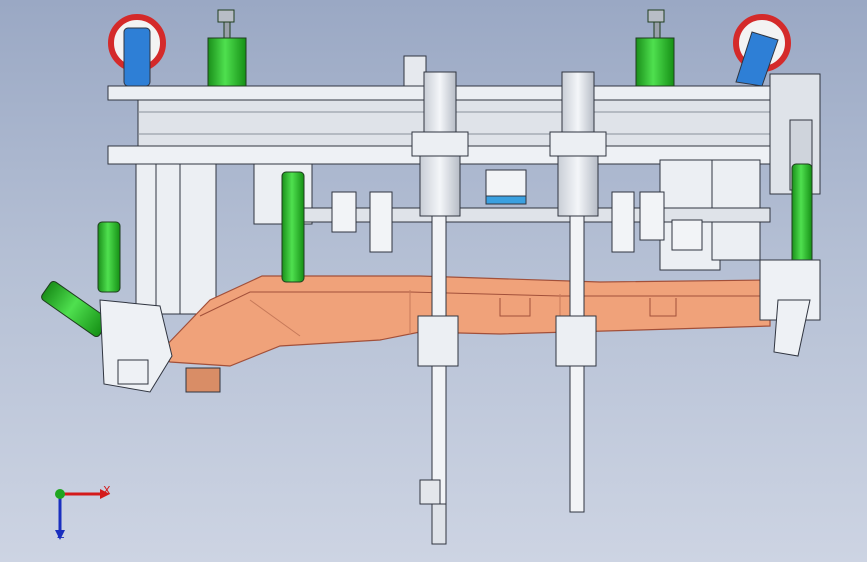 The height and width of the screenshot is (562, 867). What do you see at coordinates (61, 534) in the screenshot?
I see `z-axis-label: Z` at bounding box center [61, 534].